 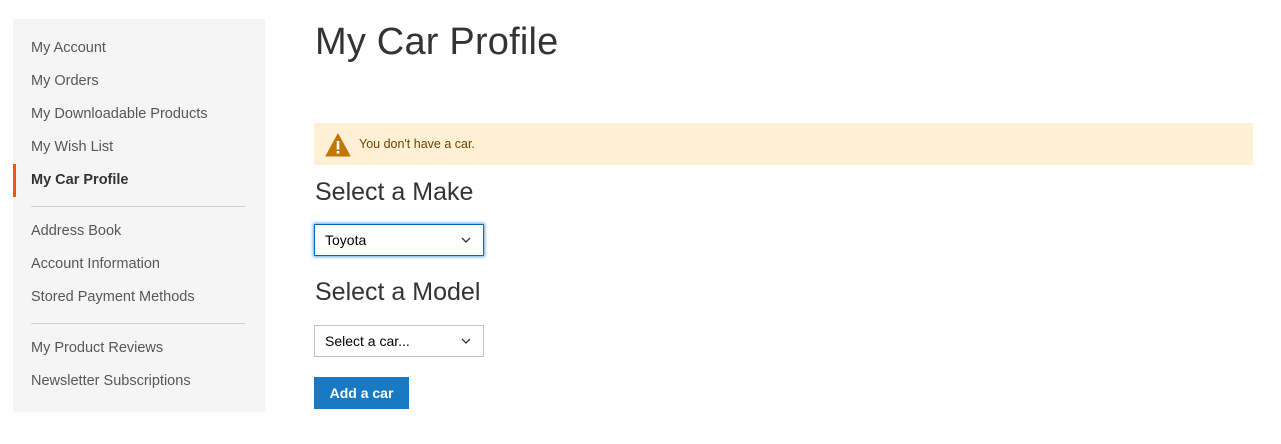 What do you see at coordinates (346, 240) in the screenshot?
I see `make-select-value: Toyota` at bounding box center [346, 240].